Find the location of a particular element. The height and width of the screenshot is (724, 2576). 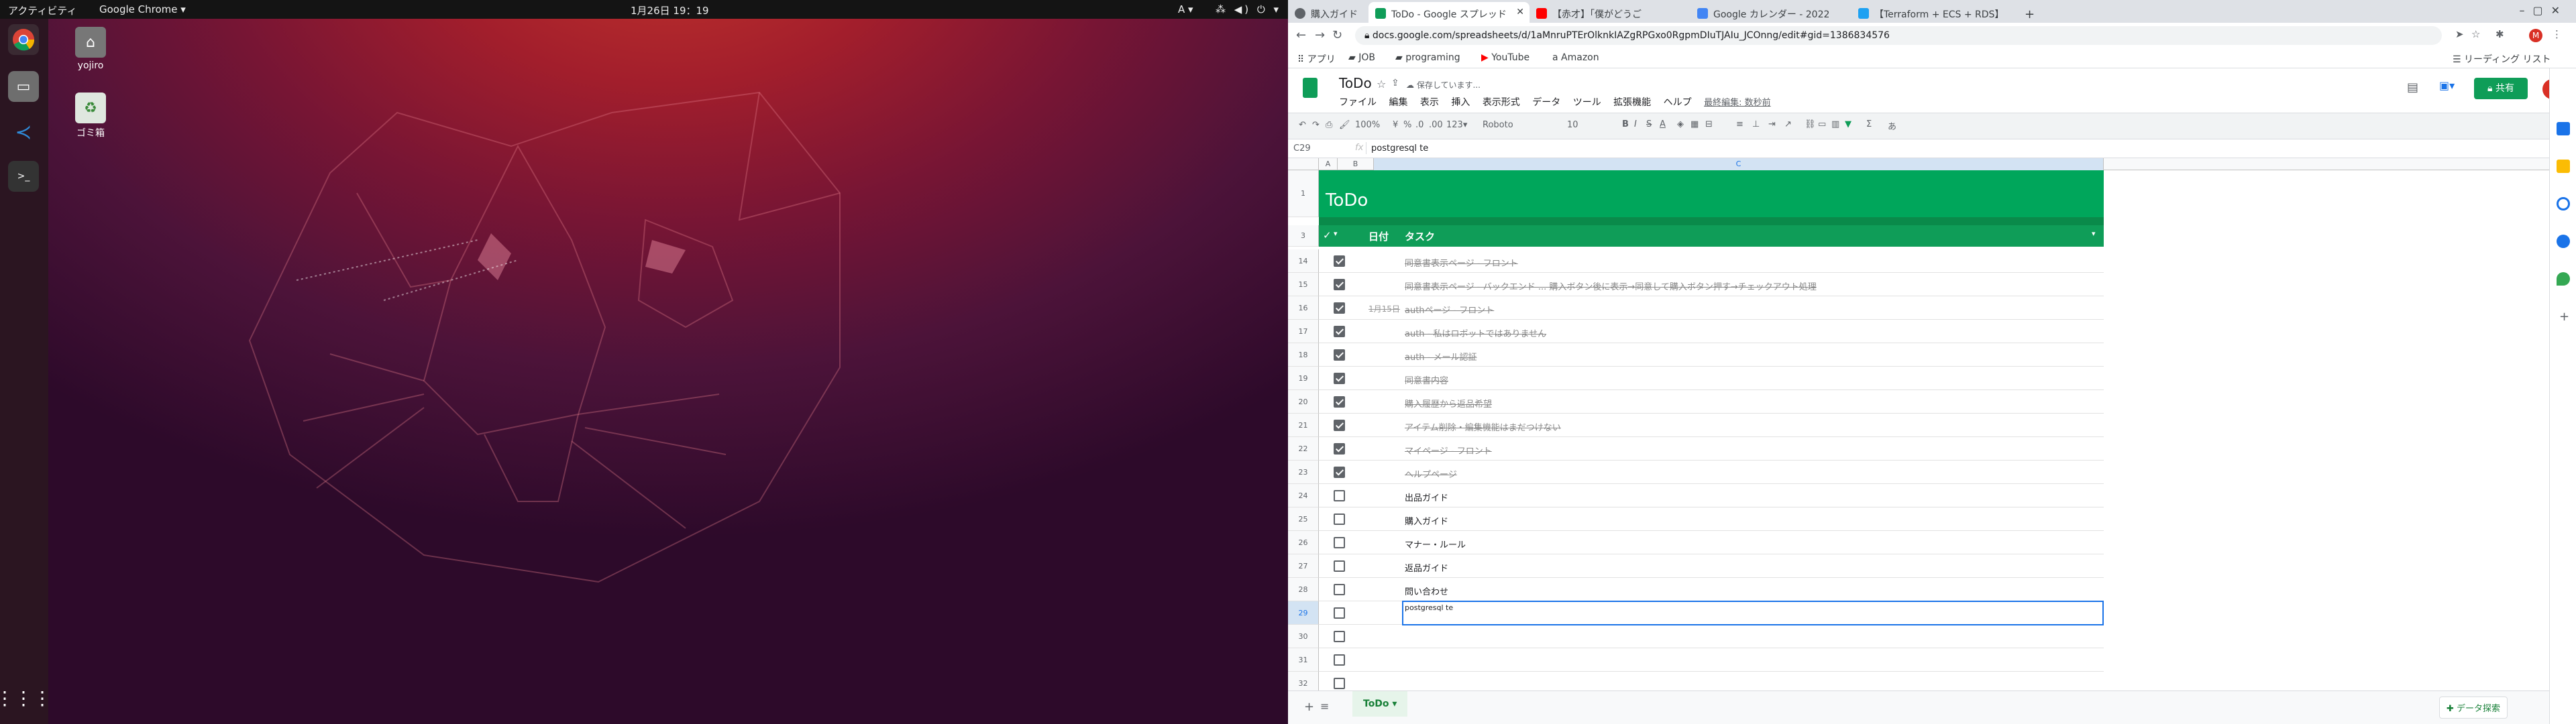

tab-todo-sheet: ToDo - Google スプレッド ✕ is located at coordinates (1448, 13).